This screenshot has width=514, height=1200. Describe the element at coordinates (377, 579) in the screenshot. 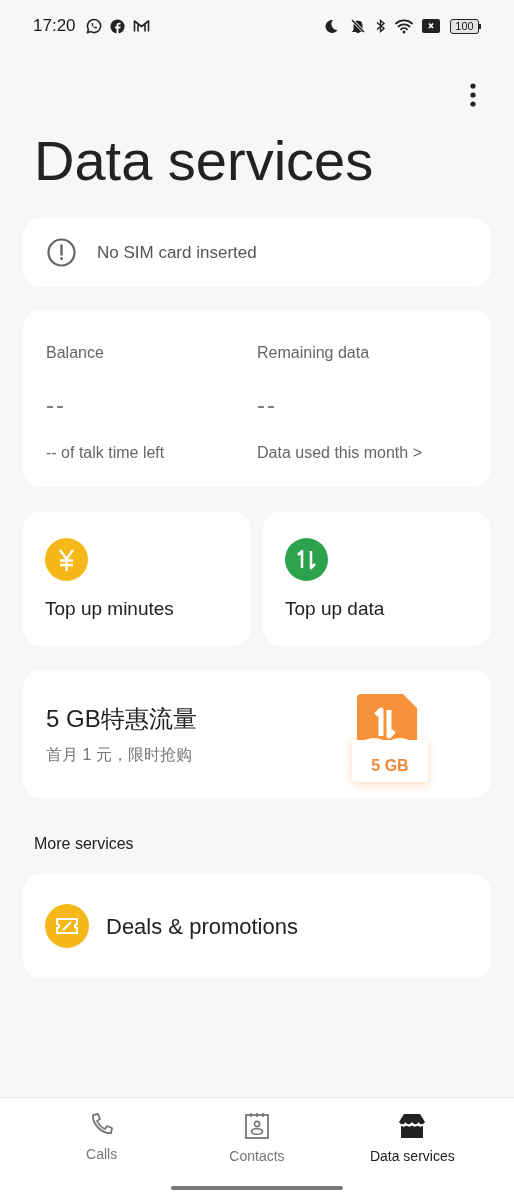

I see `top-up-card: Top up data` at that location.